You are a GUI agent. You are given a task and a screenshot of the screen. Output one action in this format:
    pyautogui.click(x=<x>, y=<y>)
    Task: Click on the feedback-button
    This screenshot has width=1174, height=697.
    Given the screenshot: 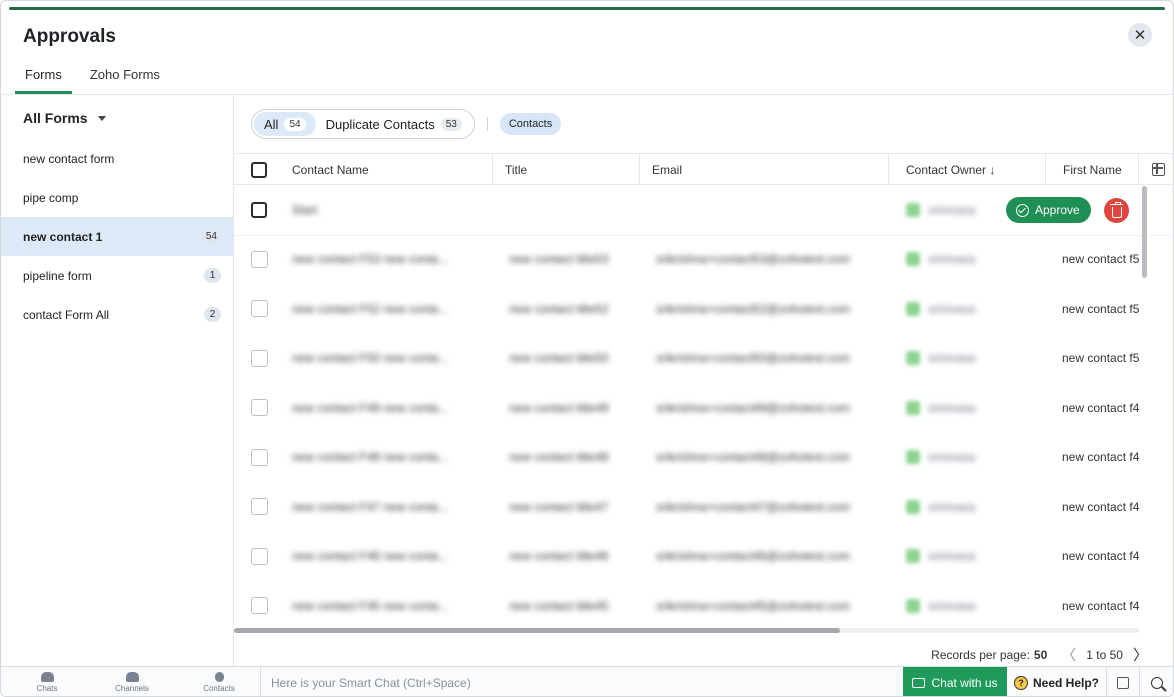 What is the action you would take?
    pyautogui.click(x=1123, y=681)
    